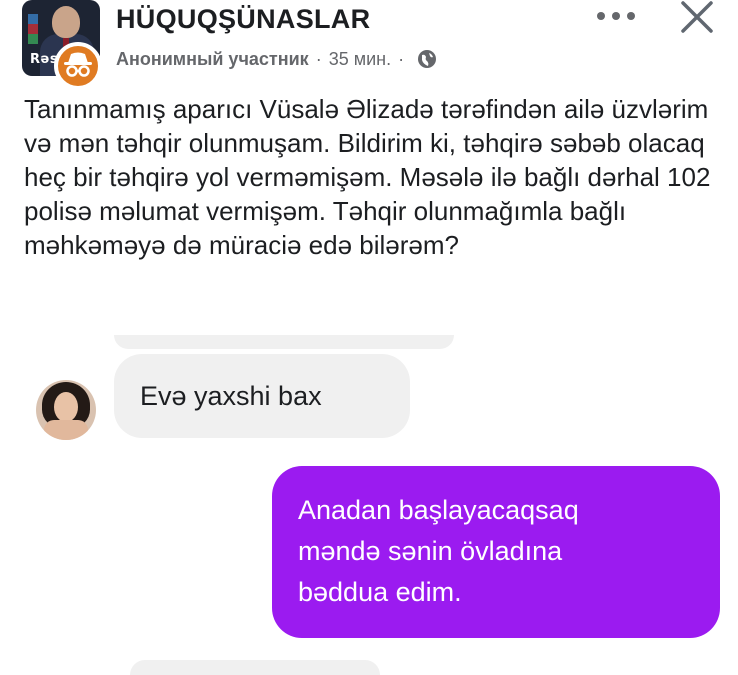 The image size is (738, 675). I want to click on close-icon, so click(697, 17).